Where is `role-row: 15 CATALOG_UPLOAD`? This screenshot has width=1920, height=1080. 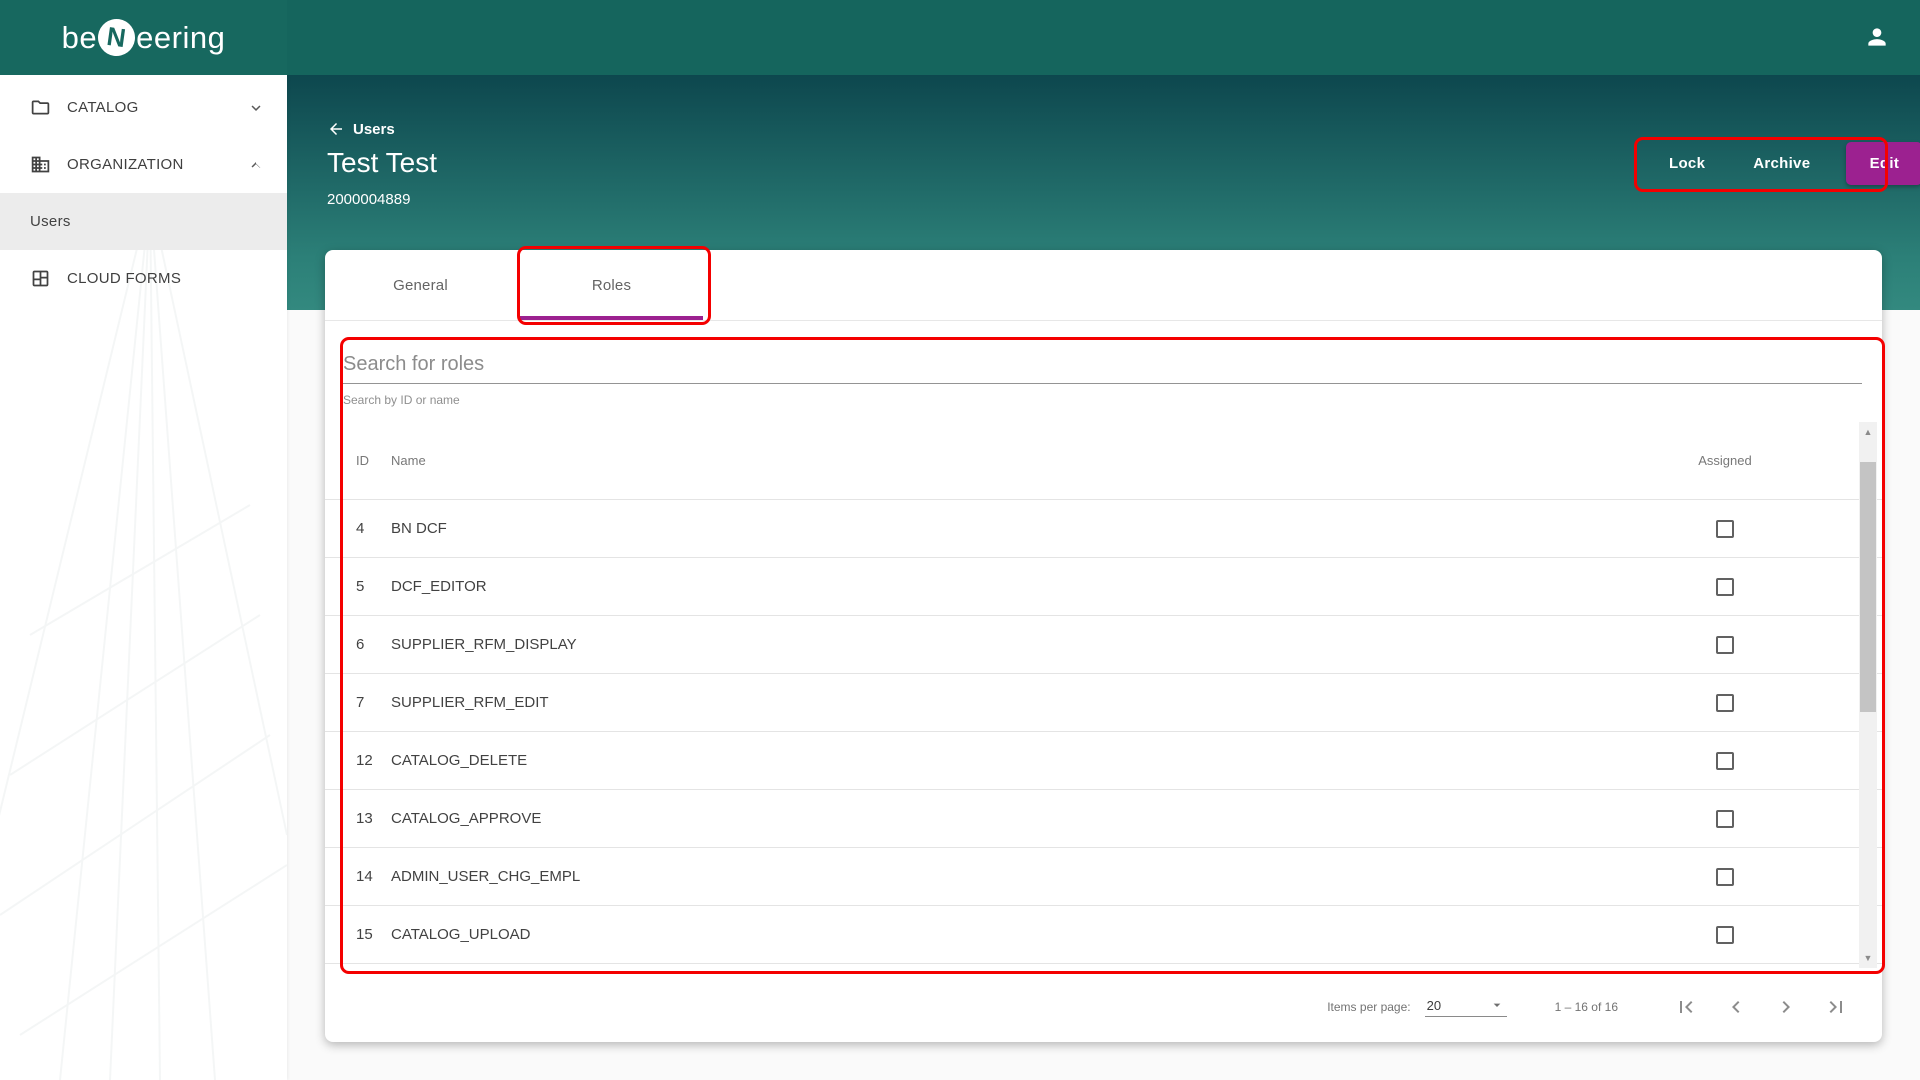
role-row: 15 CATALOG_UPLOAD is located at coordinates (1103, 935).